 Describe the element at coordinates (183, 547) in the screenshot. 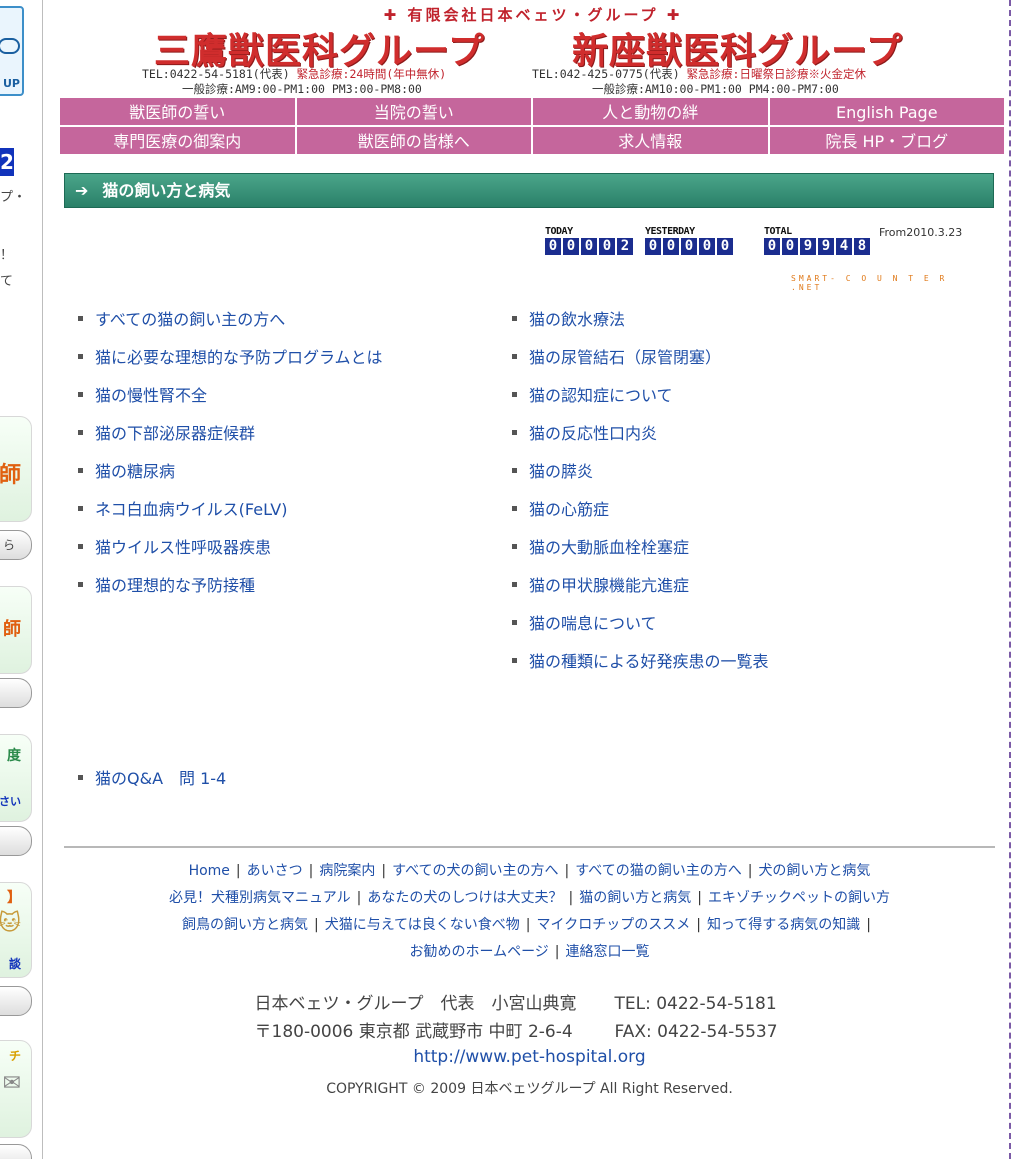

I see `topic-link: 猫ウイルス性呼吸器疾患` at that location.